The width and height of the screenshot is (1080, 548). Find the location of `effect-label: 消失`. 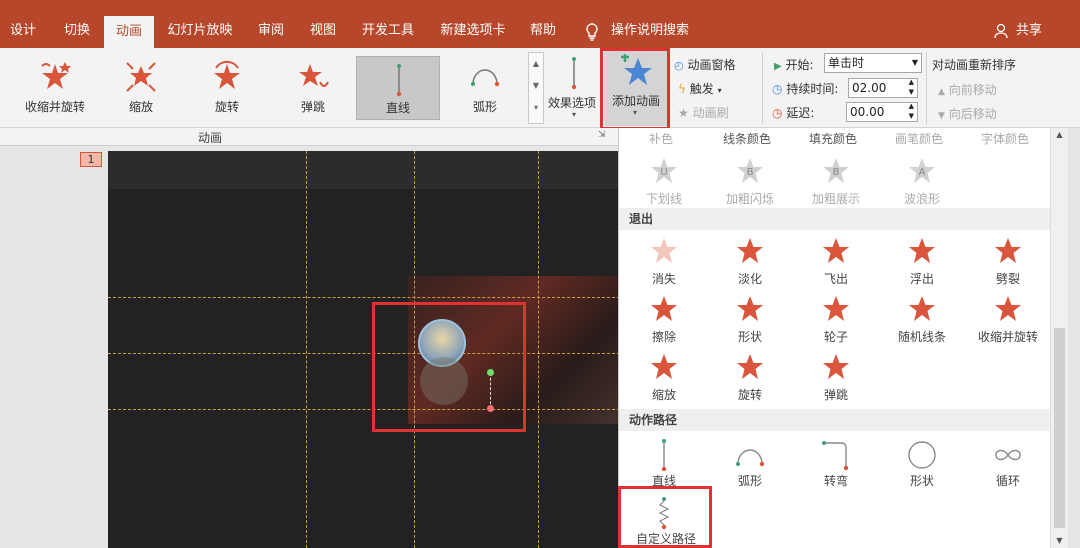

effect-label: 消失 is located at coordinates (663, 279).